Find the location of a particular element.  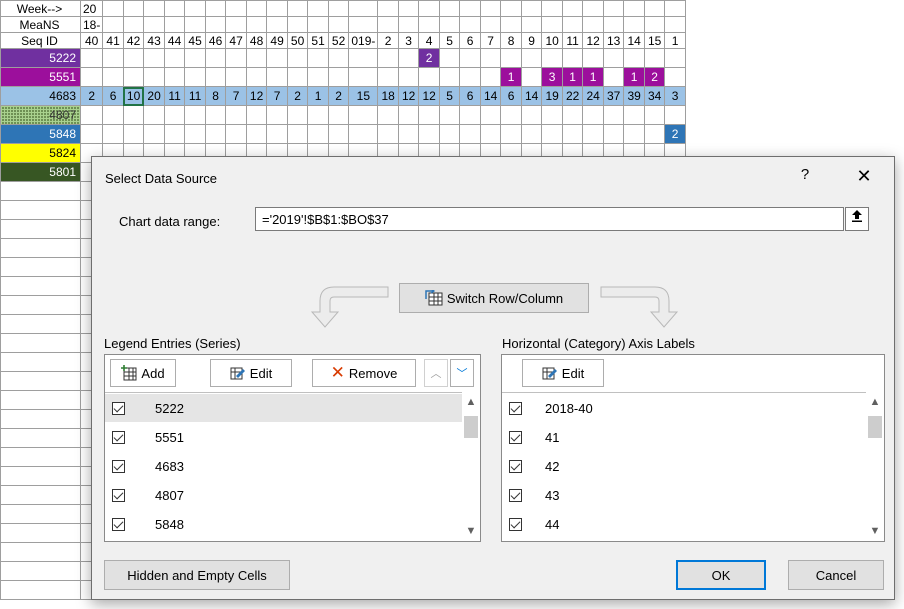

data-cell: 39 is located at coordinates (634, 96).